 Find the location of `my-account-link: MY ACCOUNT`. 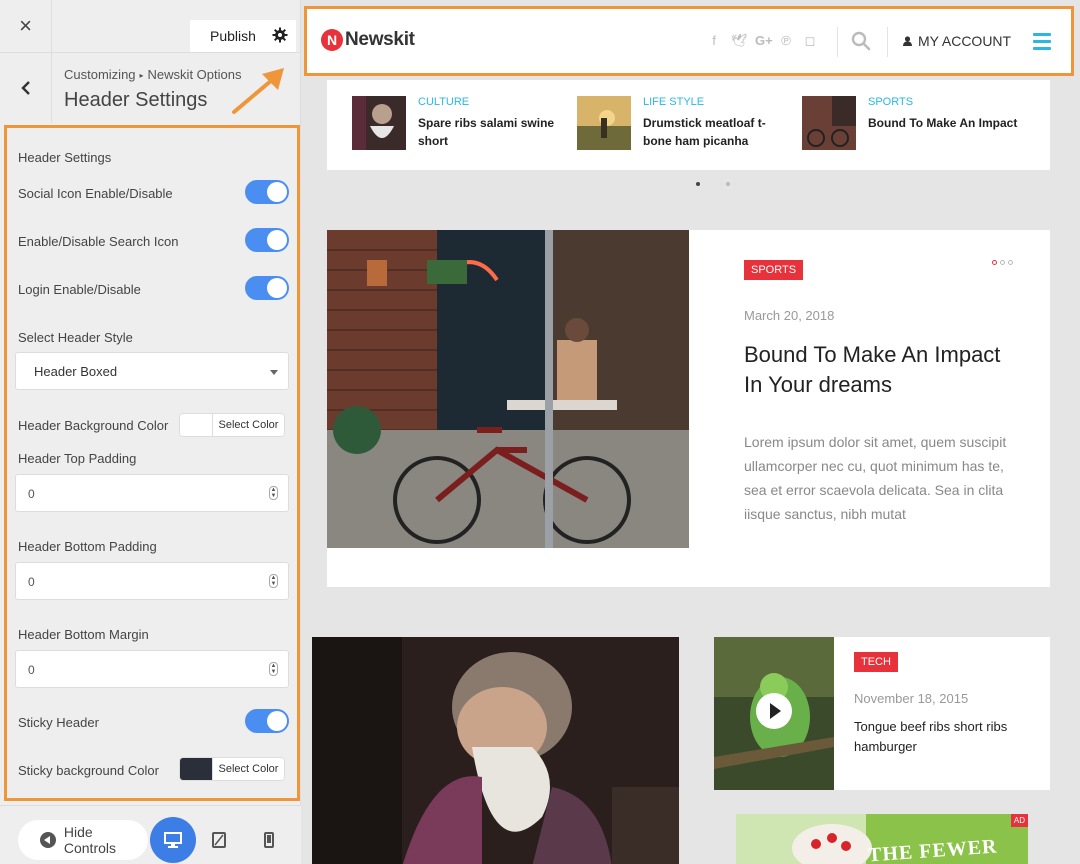

my-account-link: MY ACCOUNT is located at coordinates (957, 41).